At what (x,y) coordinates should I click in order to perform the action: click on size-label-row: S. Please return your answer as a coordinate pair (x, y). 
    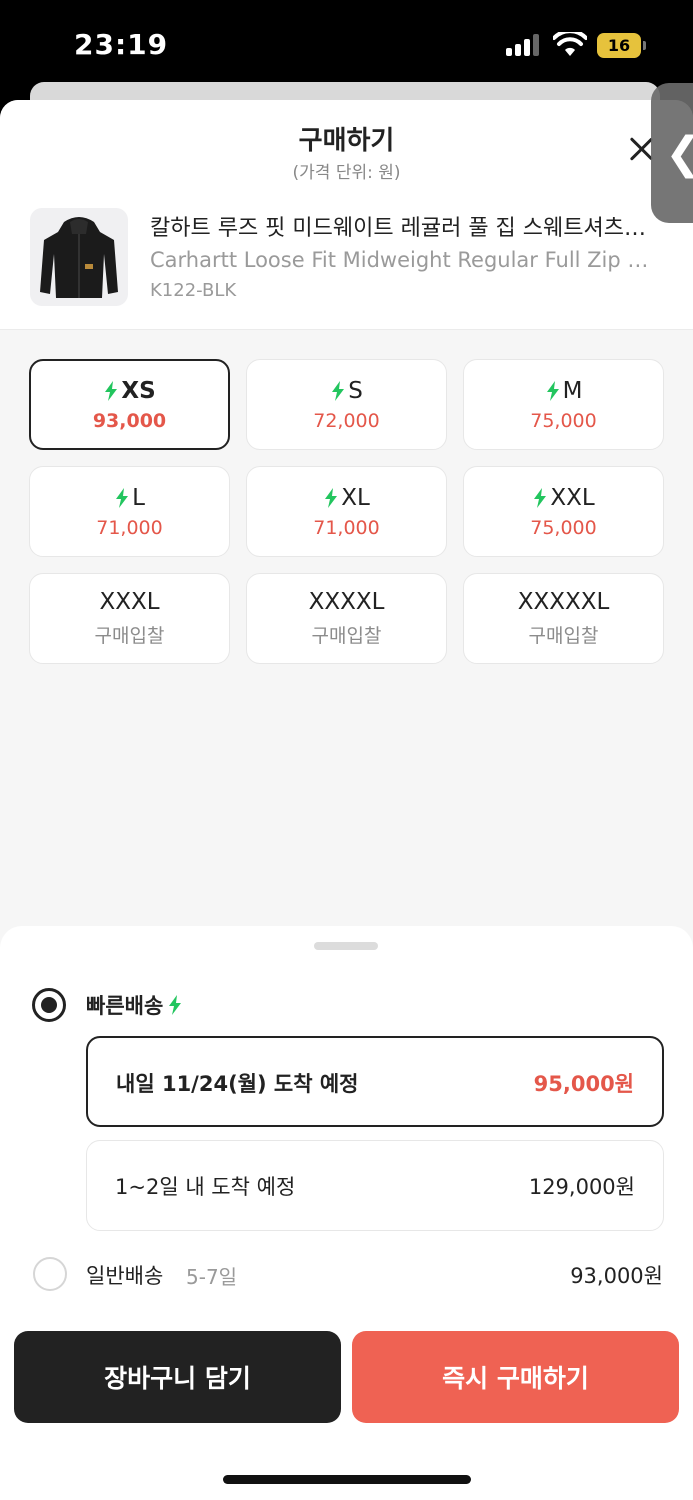
    Looking at the image, I should click on (346, 391).